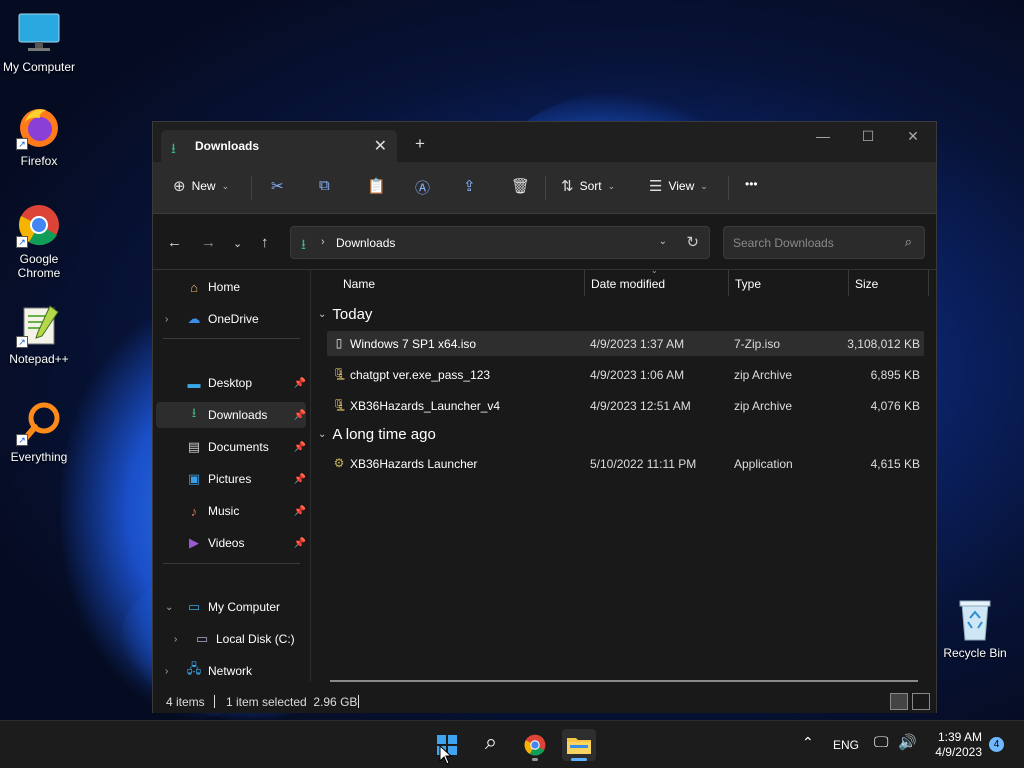 This screenshot has height=768, width=1024. Describe the element at coordinates (958, 745) in the screenshot. I see `clock: 1:39 AM 4/9/2023` at that location.